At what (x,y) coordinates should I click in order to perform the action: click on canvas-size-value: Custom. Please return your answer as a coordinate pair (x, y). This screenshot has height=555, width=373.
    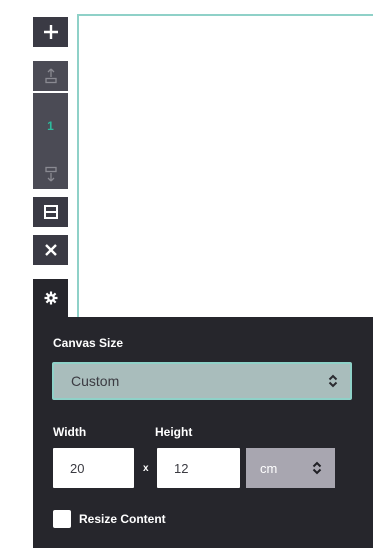
    Looking at the image, I should click on (95, 381).